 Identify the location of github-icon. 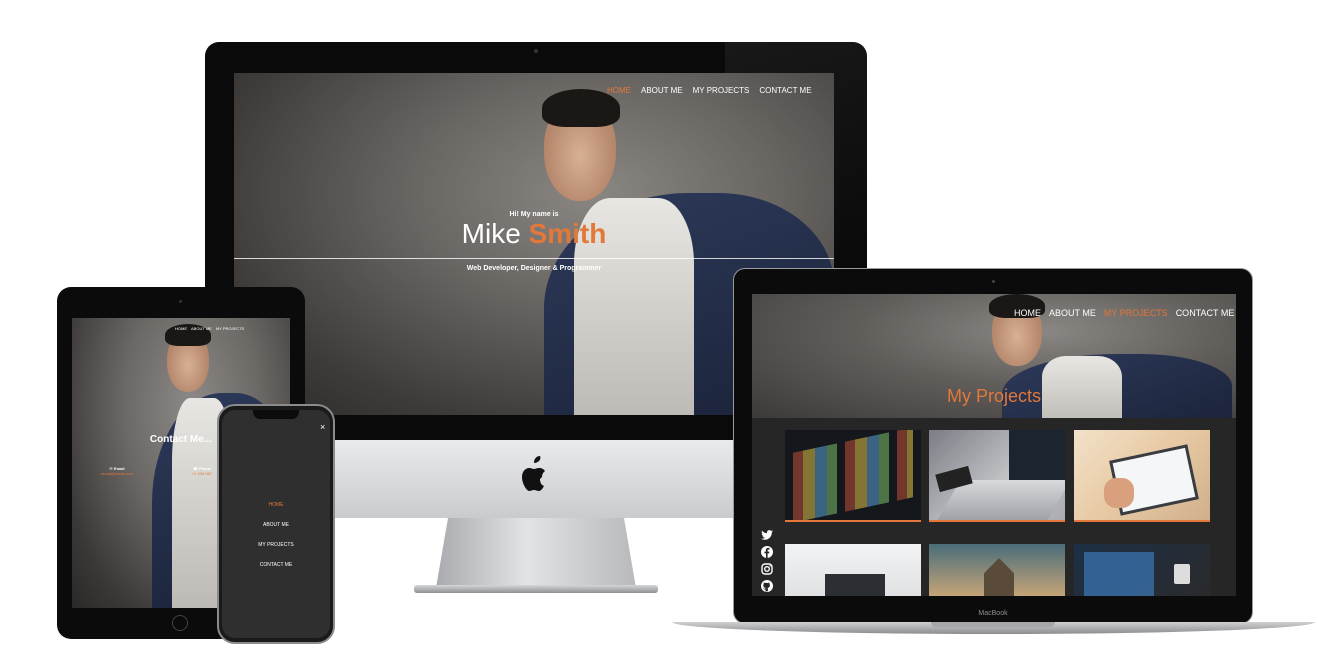
(767, 587).